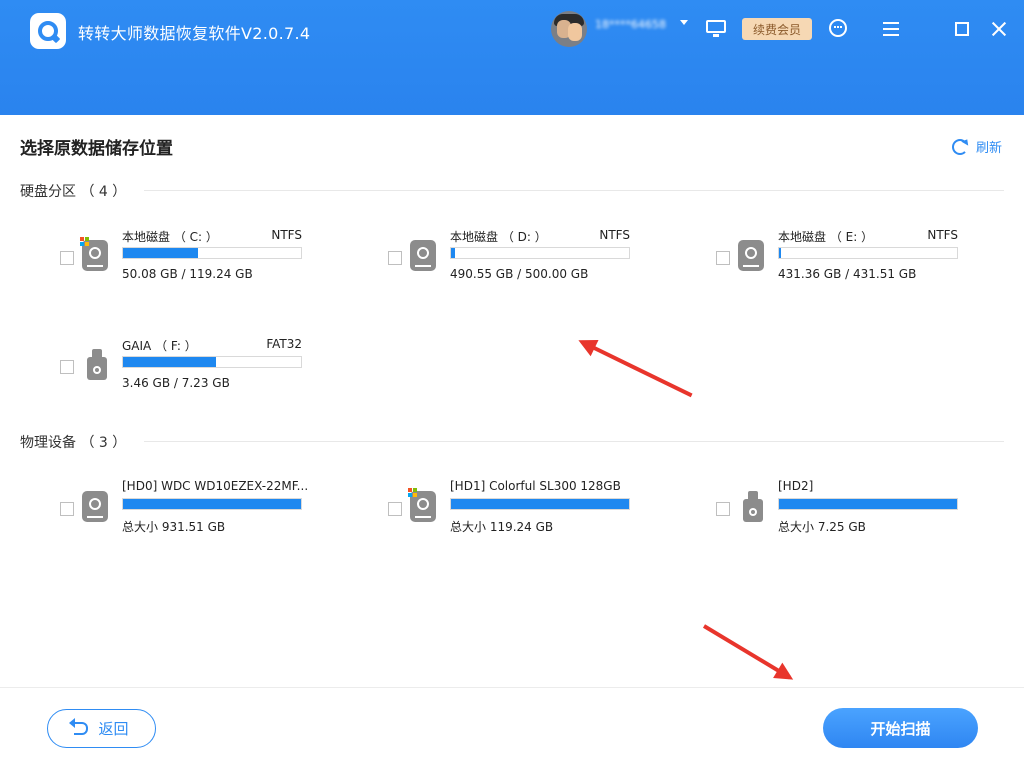 This screenshot has height=768, width=1024. I want to click on drive-name: GAIA （ F: ）, so click(159, 346).